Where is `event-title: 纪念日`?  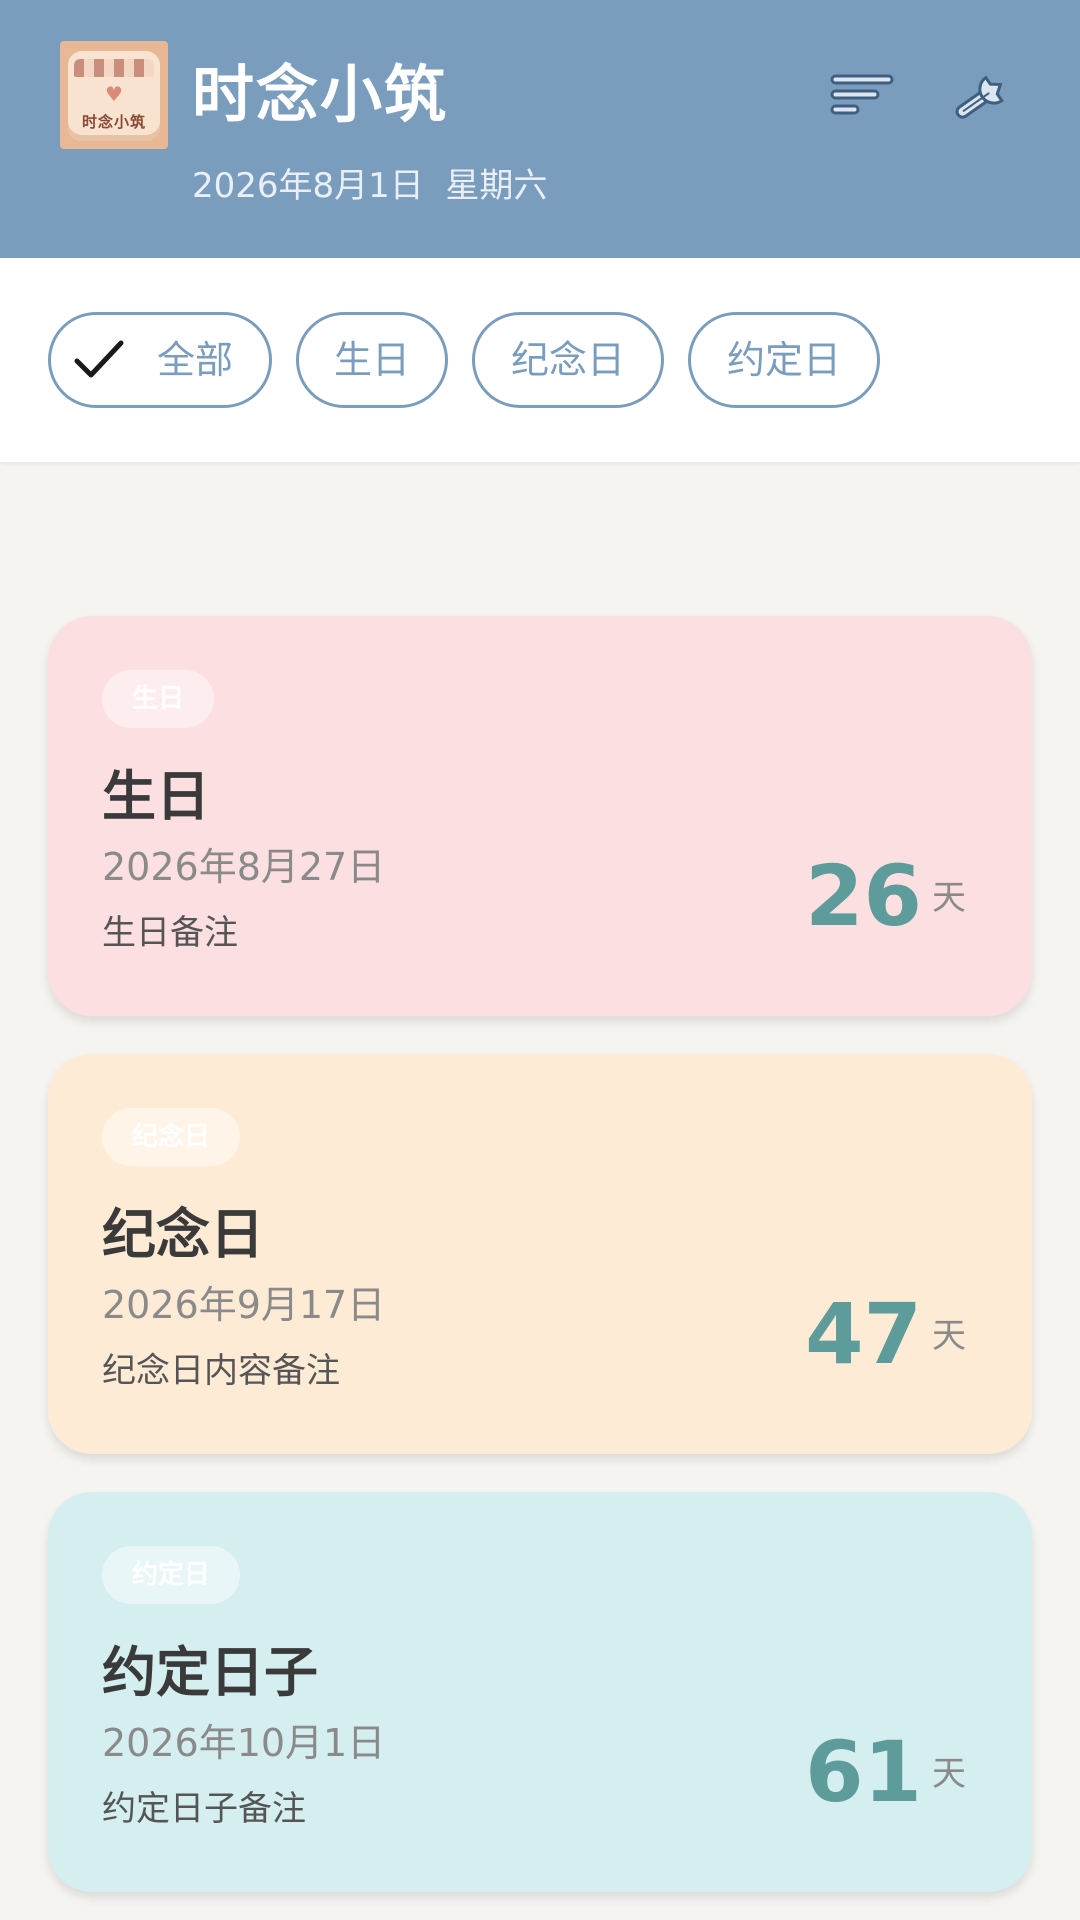 event-title: 纪念日 is located at coordinates (183, 1234).